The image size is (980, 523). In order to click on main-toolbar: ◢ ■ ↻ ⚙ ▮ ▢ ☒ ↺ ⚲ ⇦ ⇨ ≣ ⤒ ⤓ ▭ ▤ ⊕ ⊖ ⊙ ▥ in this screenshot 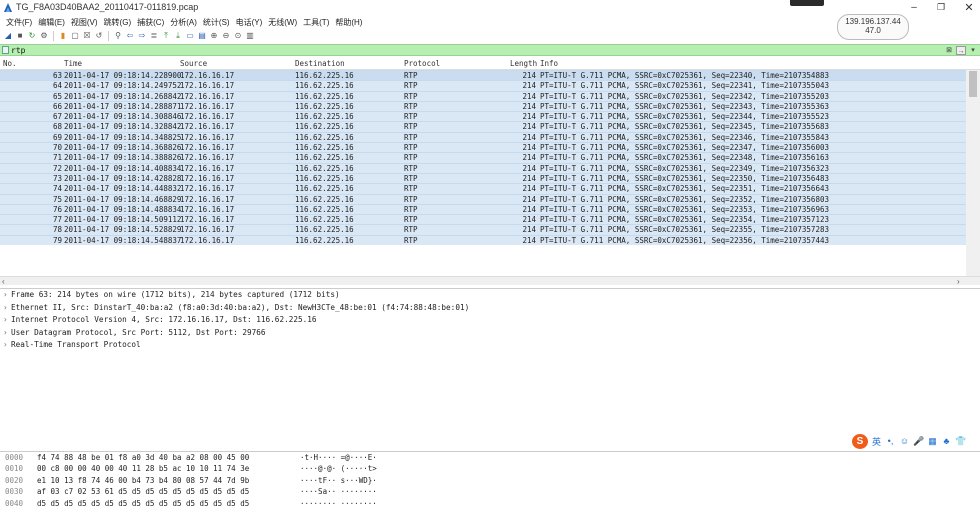, I will do `click(127, 36)`.